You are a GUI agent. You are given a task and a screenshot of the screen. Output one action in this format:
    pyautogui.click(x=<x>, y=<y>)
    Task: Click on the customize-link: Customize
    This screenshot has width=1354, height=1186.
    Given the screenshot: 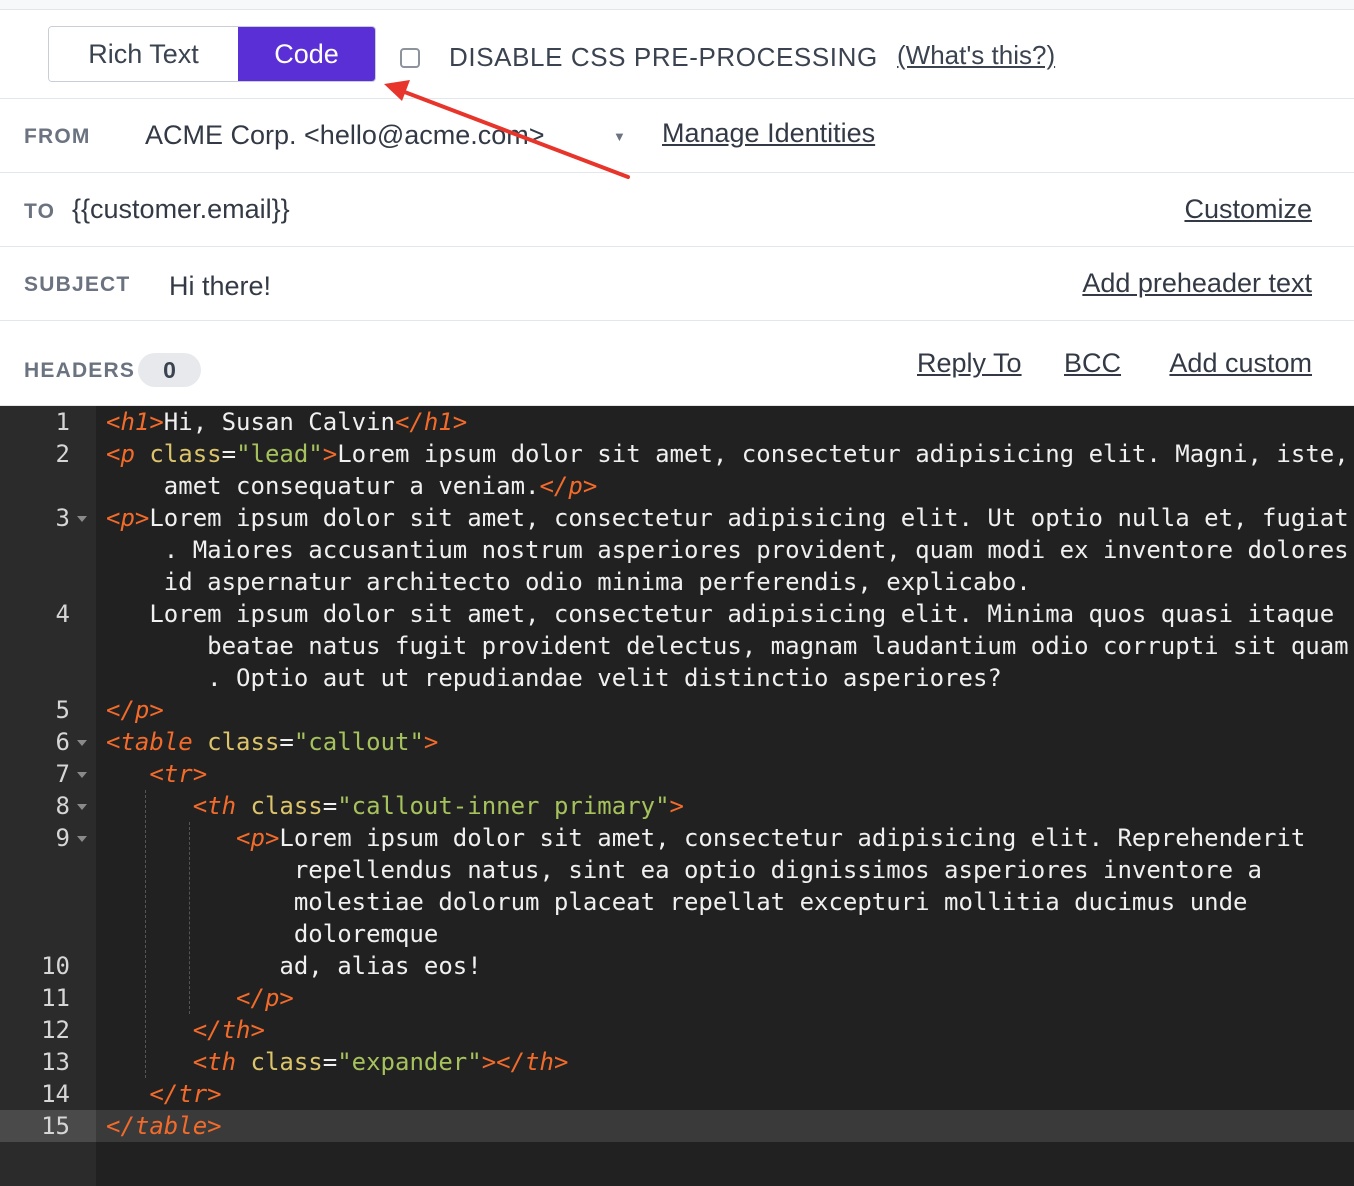 What is the action you would take?
    pyautogui.click(x=1248, y=209)
    